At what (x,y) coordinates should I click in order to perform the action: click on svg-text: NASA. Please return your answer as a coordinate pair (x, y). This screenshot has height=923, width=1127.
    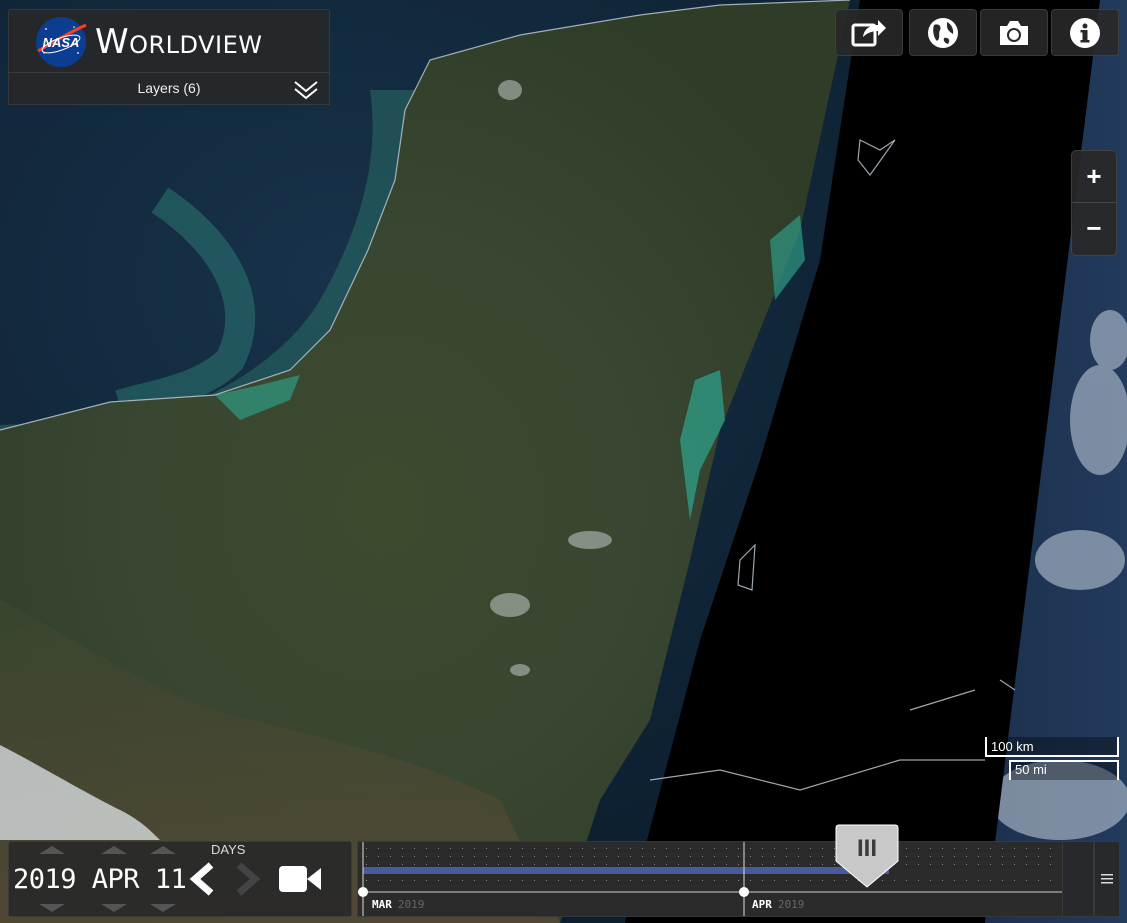
    Looking at the image, I should click on (61, 42).